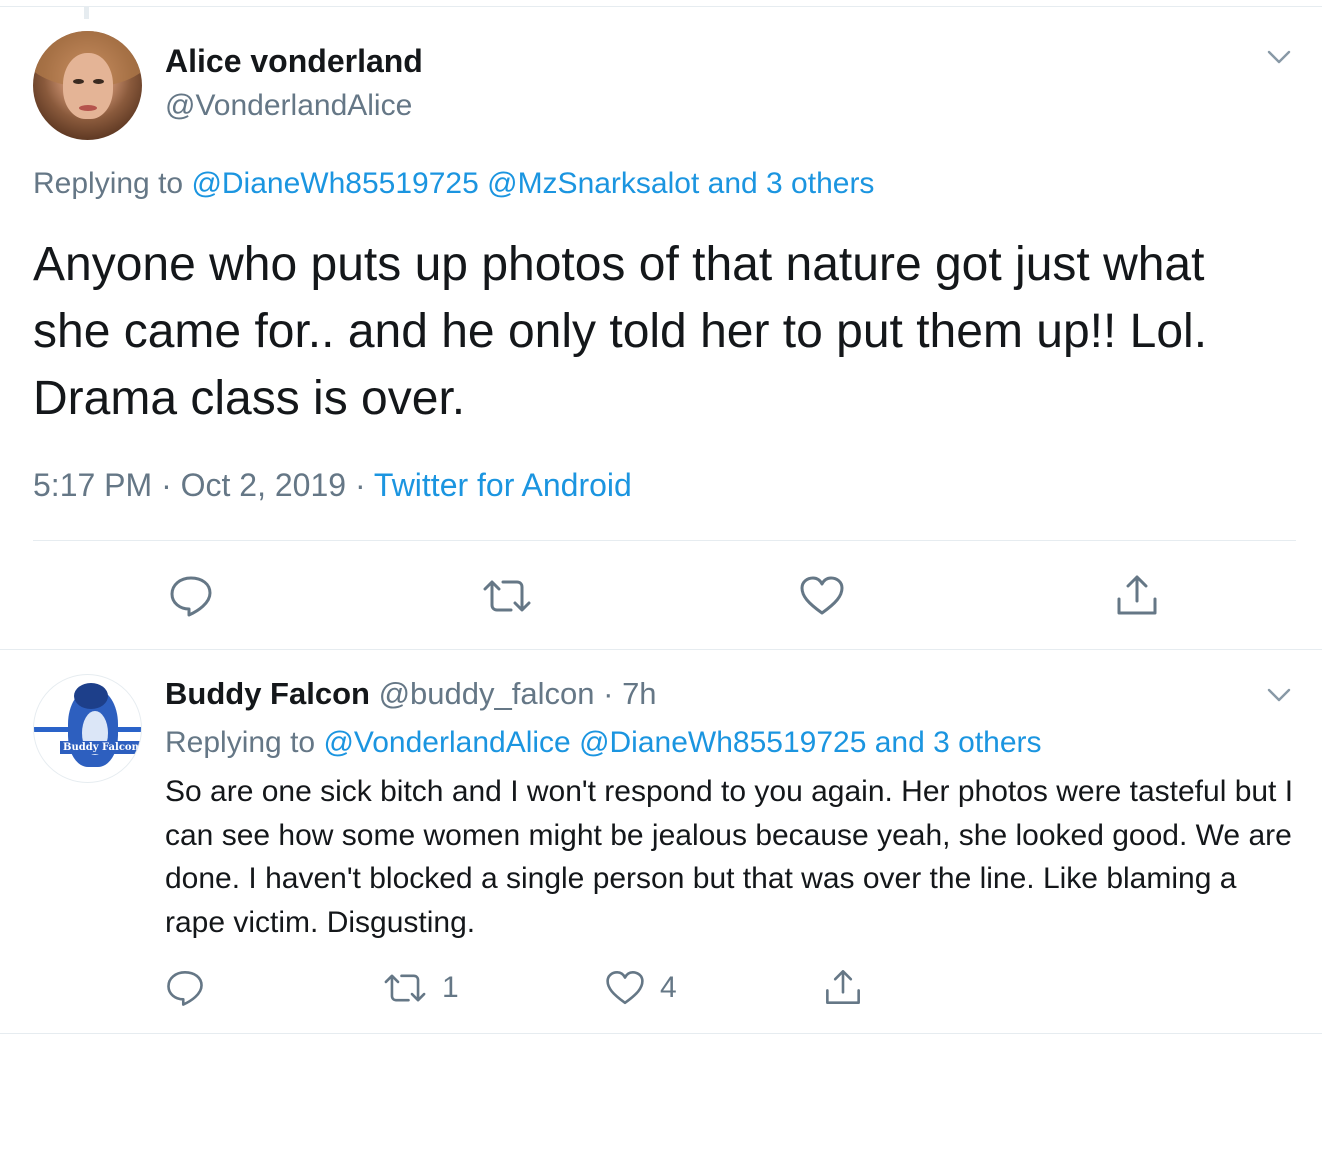 The width and height of the screenshot is (1322, 1150). I want to click on retweet-count: 1, so click(450, 987).